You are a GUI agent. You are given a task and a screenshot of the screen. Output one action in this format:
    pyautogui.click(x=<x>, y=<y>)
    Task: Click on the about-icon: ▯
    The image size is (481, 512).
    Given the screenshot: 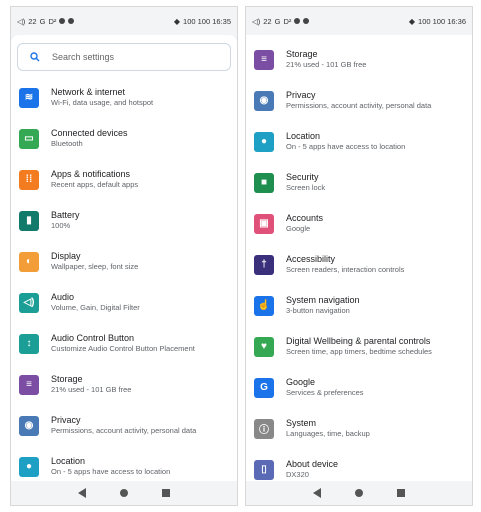 What is the action you would take?
    pyautogui.click(x=264, y=469)
    